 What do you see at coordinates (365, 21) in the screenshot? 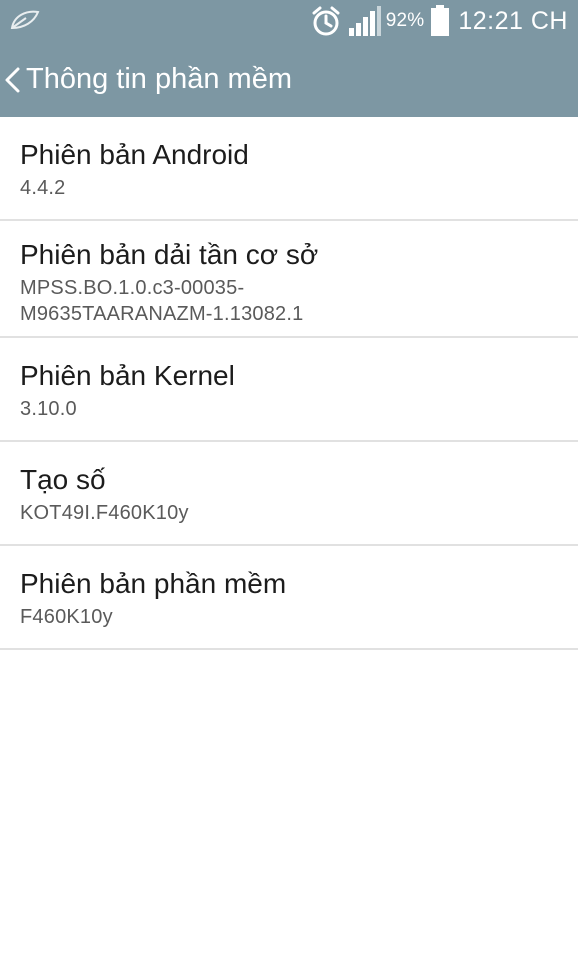
I see `signal-bars-icon` at bounding box center [365, 21].